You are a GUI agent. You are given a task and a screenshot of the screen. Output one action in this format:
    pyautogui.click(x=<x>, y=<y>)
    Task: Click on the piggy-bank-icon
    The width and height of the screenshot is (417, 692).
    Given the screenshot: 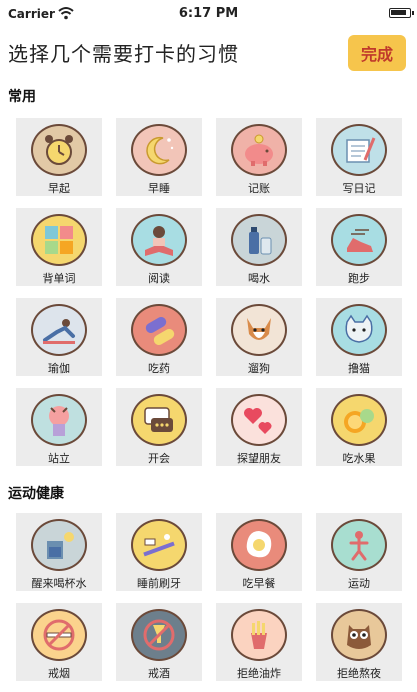 What is the action you would take?
    pyautogui.click(x=259, y=150)
    